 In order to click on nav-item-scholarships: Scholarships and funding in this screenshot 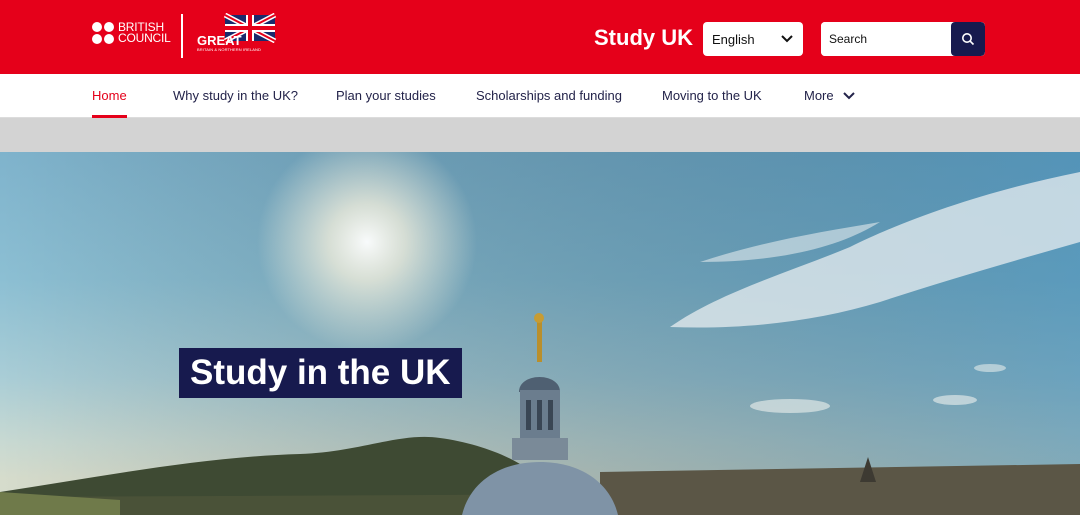, I will do `click(549, 96)`.